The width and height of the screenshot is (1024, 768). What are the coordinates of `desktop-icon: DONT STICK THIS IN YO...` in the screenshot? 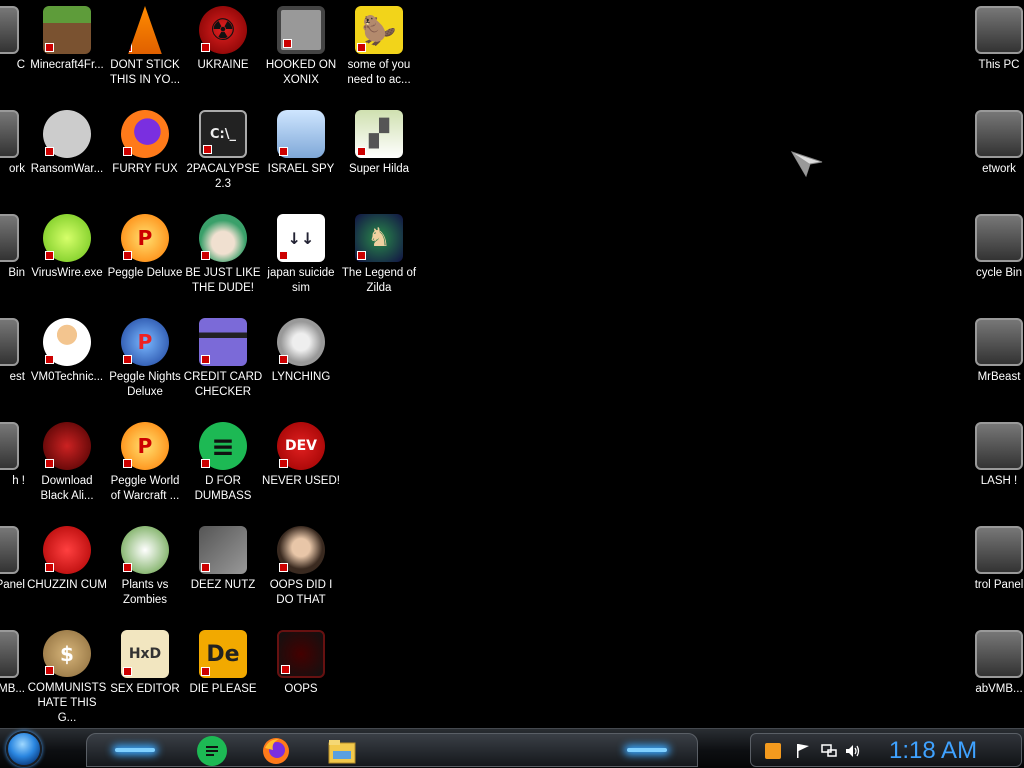 It's located at (145, 52).